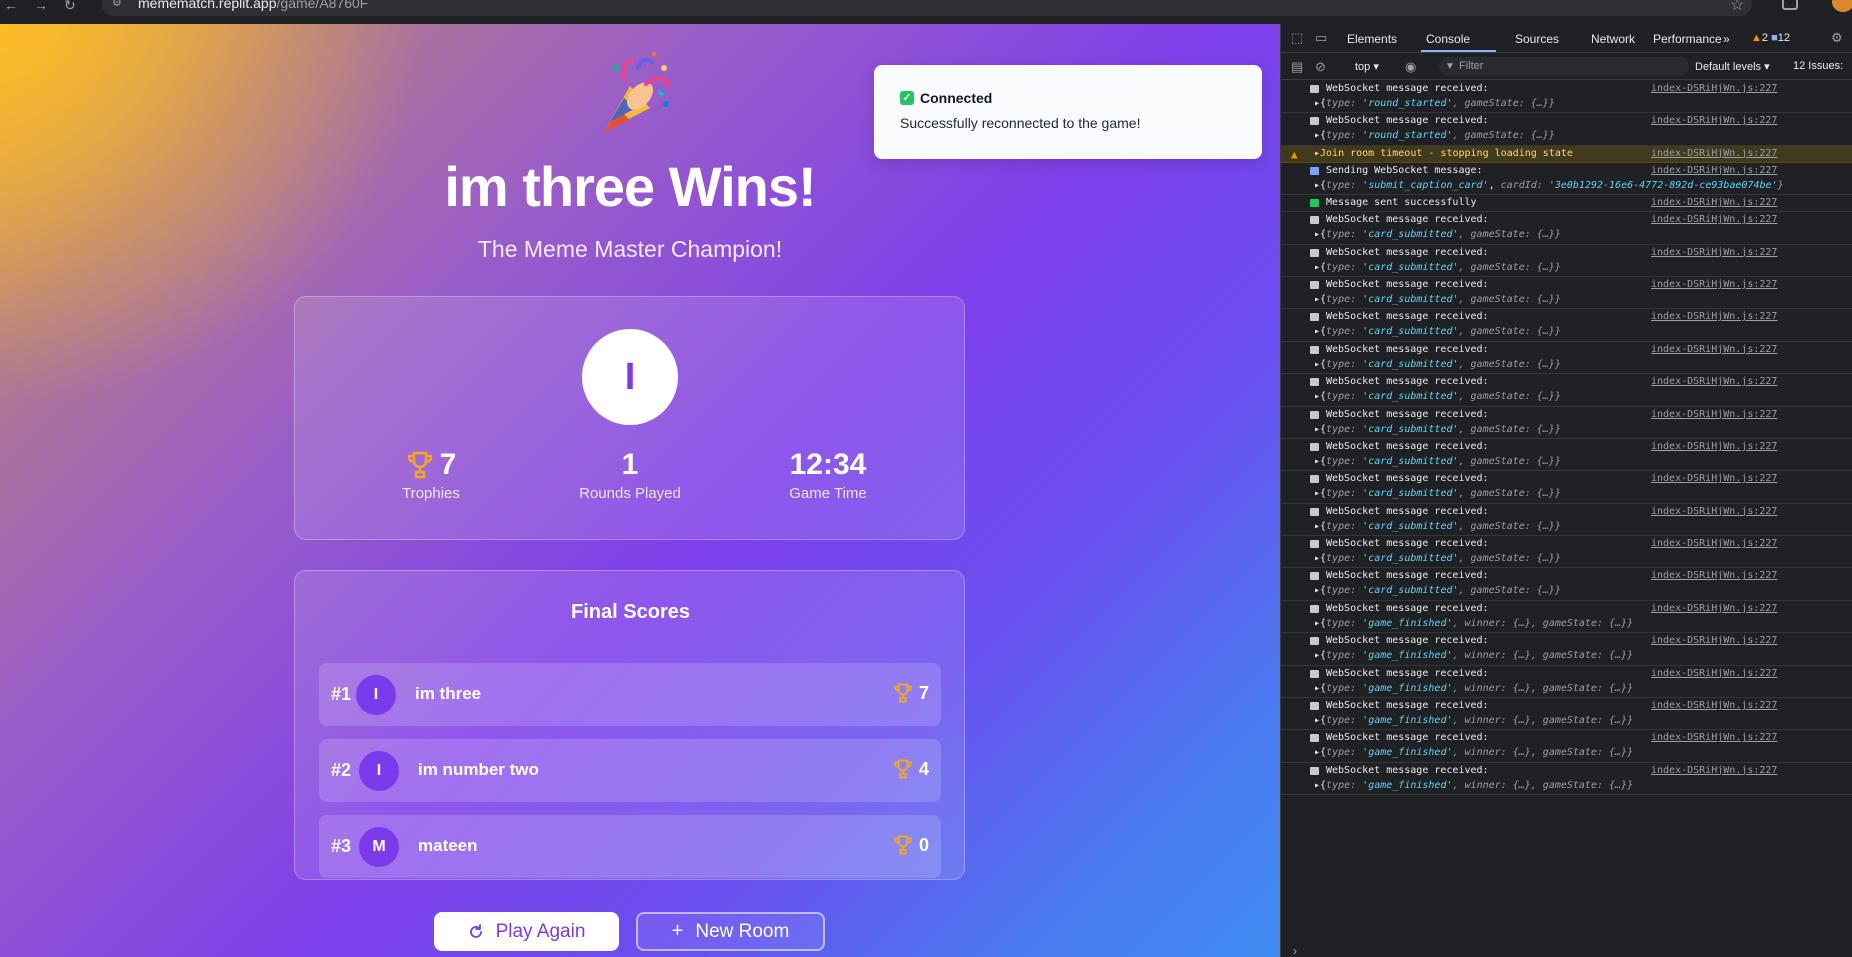 The width and height of the screenshot is (1852, 957). Describe the element at coordinates (41, 7) in the screenshot. I see `forward-arrow-icon: →` at that location.